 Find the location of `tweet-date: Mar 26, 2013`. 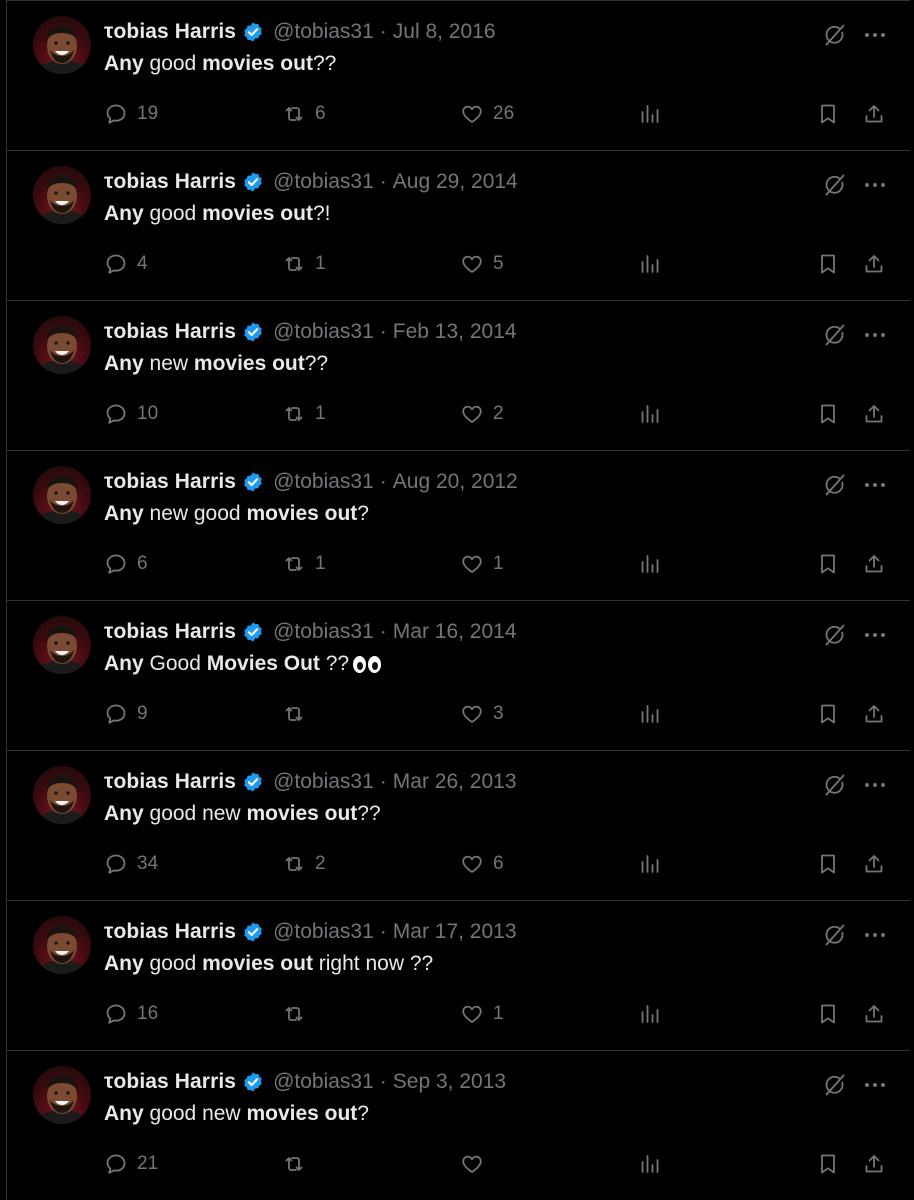

tweet-date: Mar 26, 2013 is located at coordinates (455, 781).